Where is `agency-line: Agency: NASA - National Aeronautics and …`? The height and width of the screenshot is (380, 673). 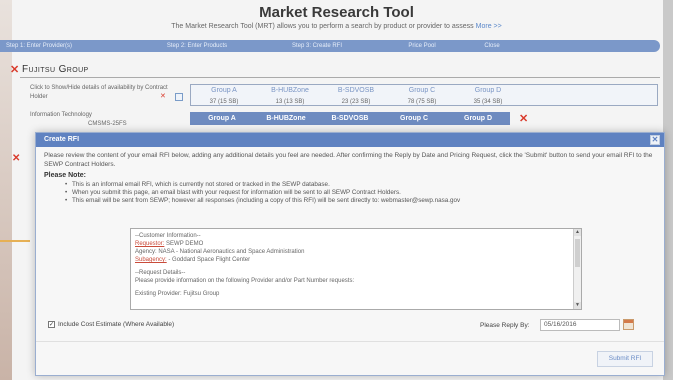
agency-line: Agency: NASA - National Aeronautics and … is located at coordinates (220, 252).